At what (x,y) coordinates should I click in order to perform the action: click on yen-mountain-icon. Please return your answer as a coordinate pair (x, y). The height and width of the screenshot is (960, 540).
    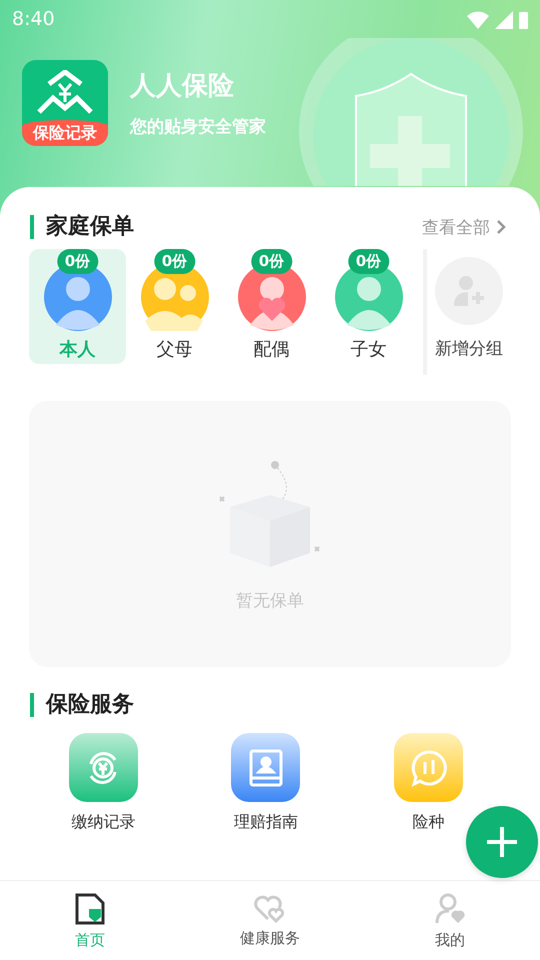
    Looking at the image, I should click on (65, 93).